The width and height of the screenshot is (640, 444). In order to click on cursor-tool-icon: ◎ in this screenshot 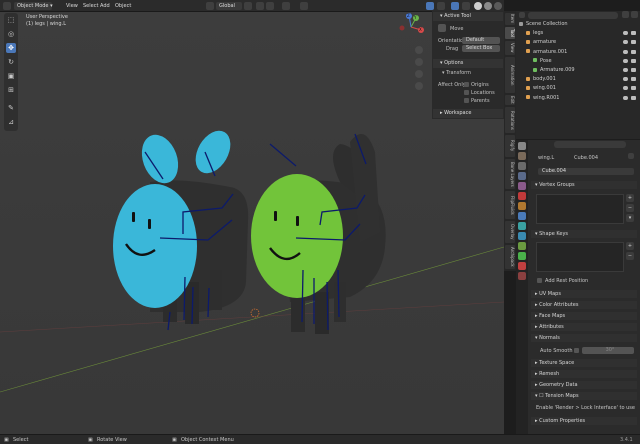, I will do `click(11, 34)`.